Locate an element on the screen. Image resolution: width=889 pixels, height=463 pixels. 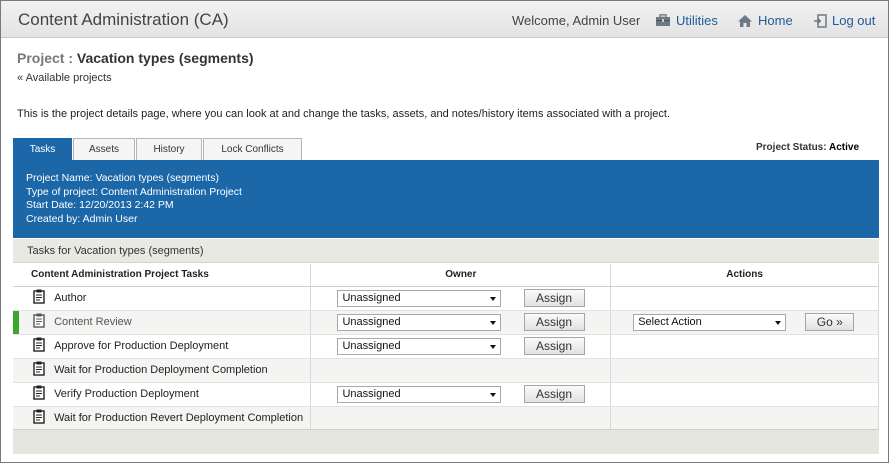
utilities-label: Utilities is located at coordinates (697, 20).